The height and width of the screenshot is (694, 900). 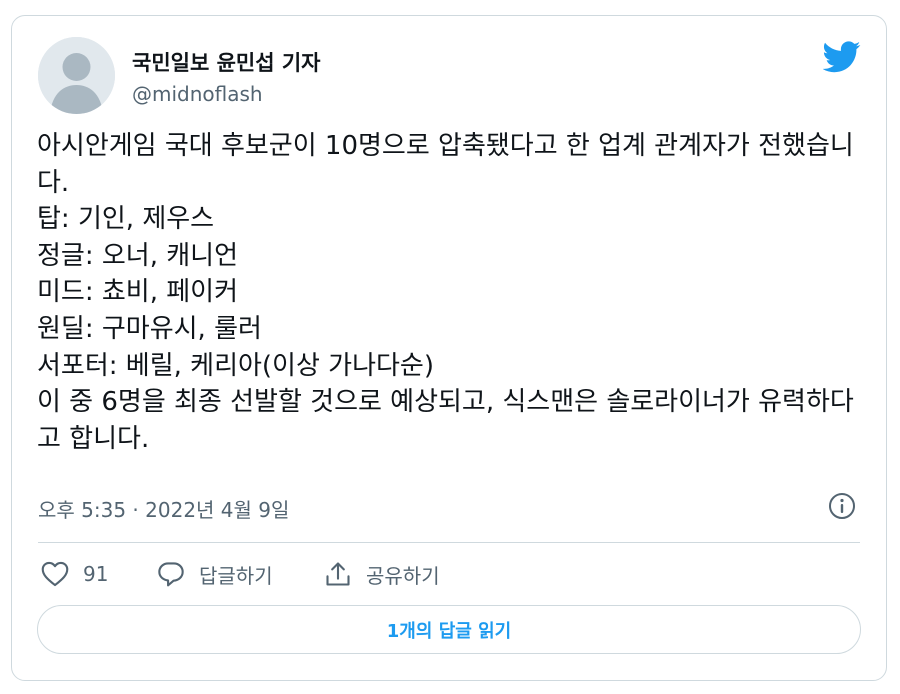 I want to click on reply-bubble-icon, so click(x=171, y=573).